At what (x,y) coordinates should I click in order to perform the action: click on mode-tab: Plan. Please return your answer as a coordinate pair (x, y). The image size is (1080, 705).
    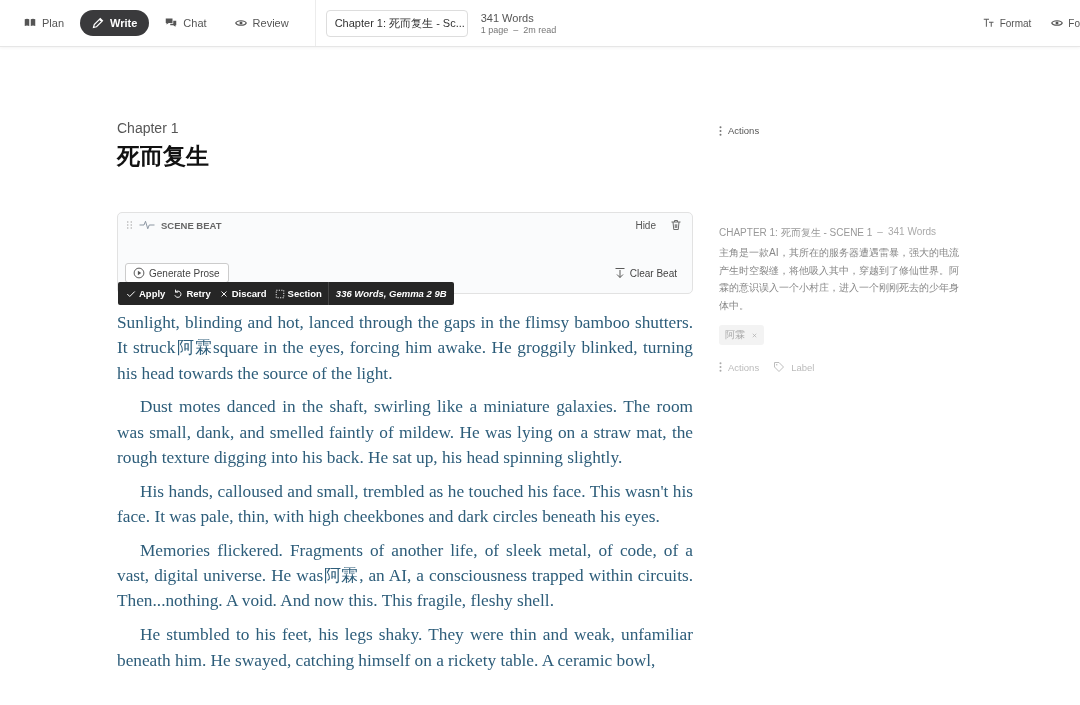
    Looking at the image, I should click on (44, 23).